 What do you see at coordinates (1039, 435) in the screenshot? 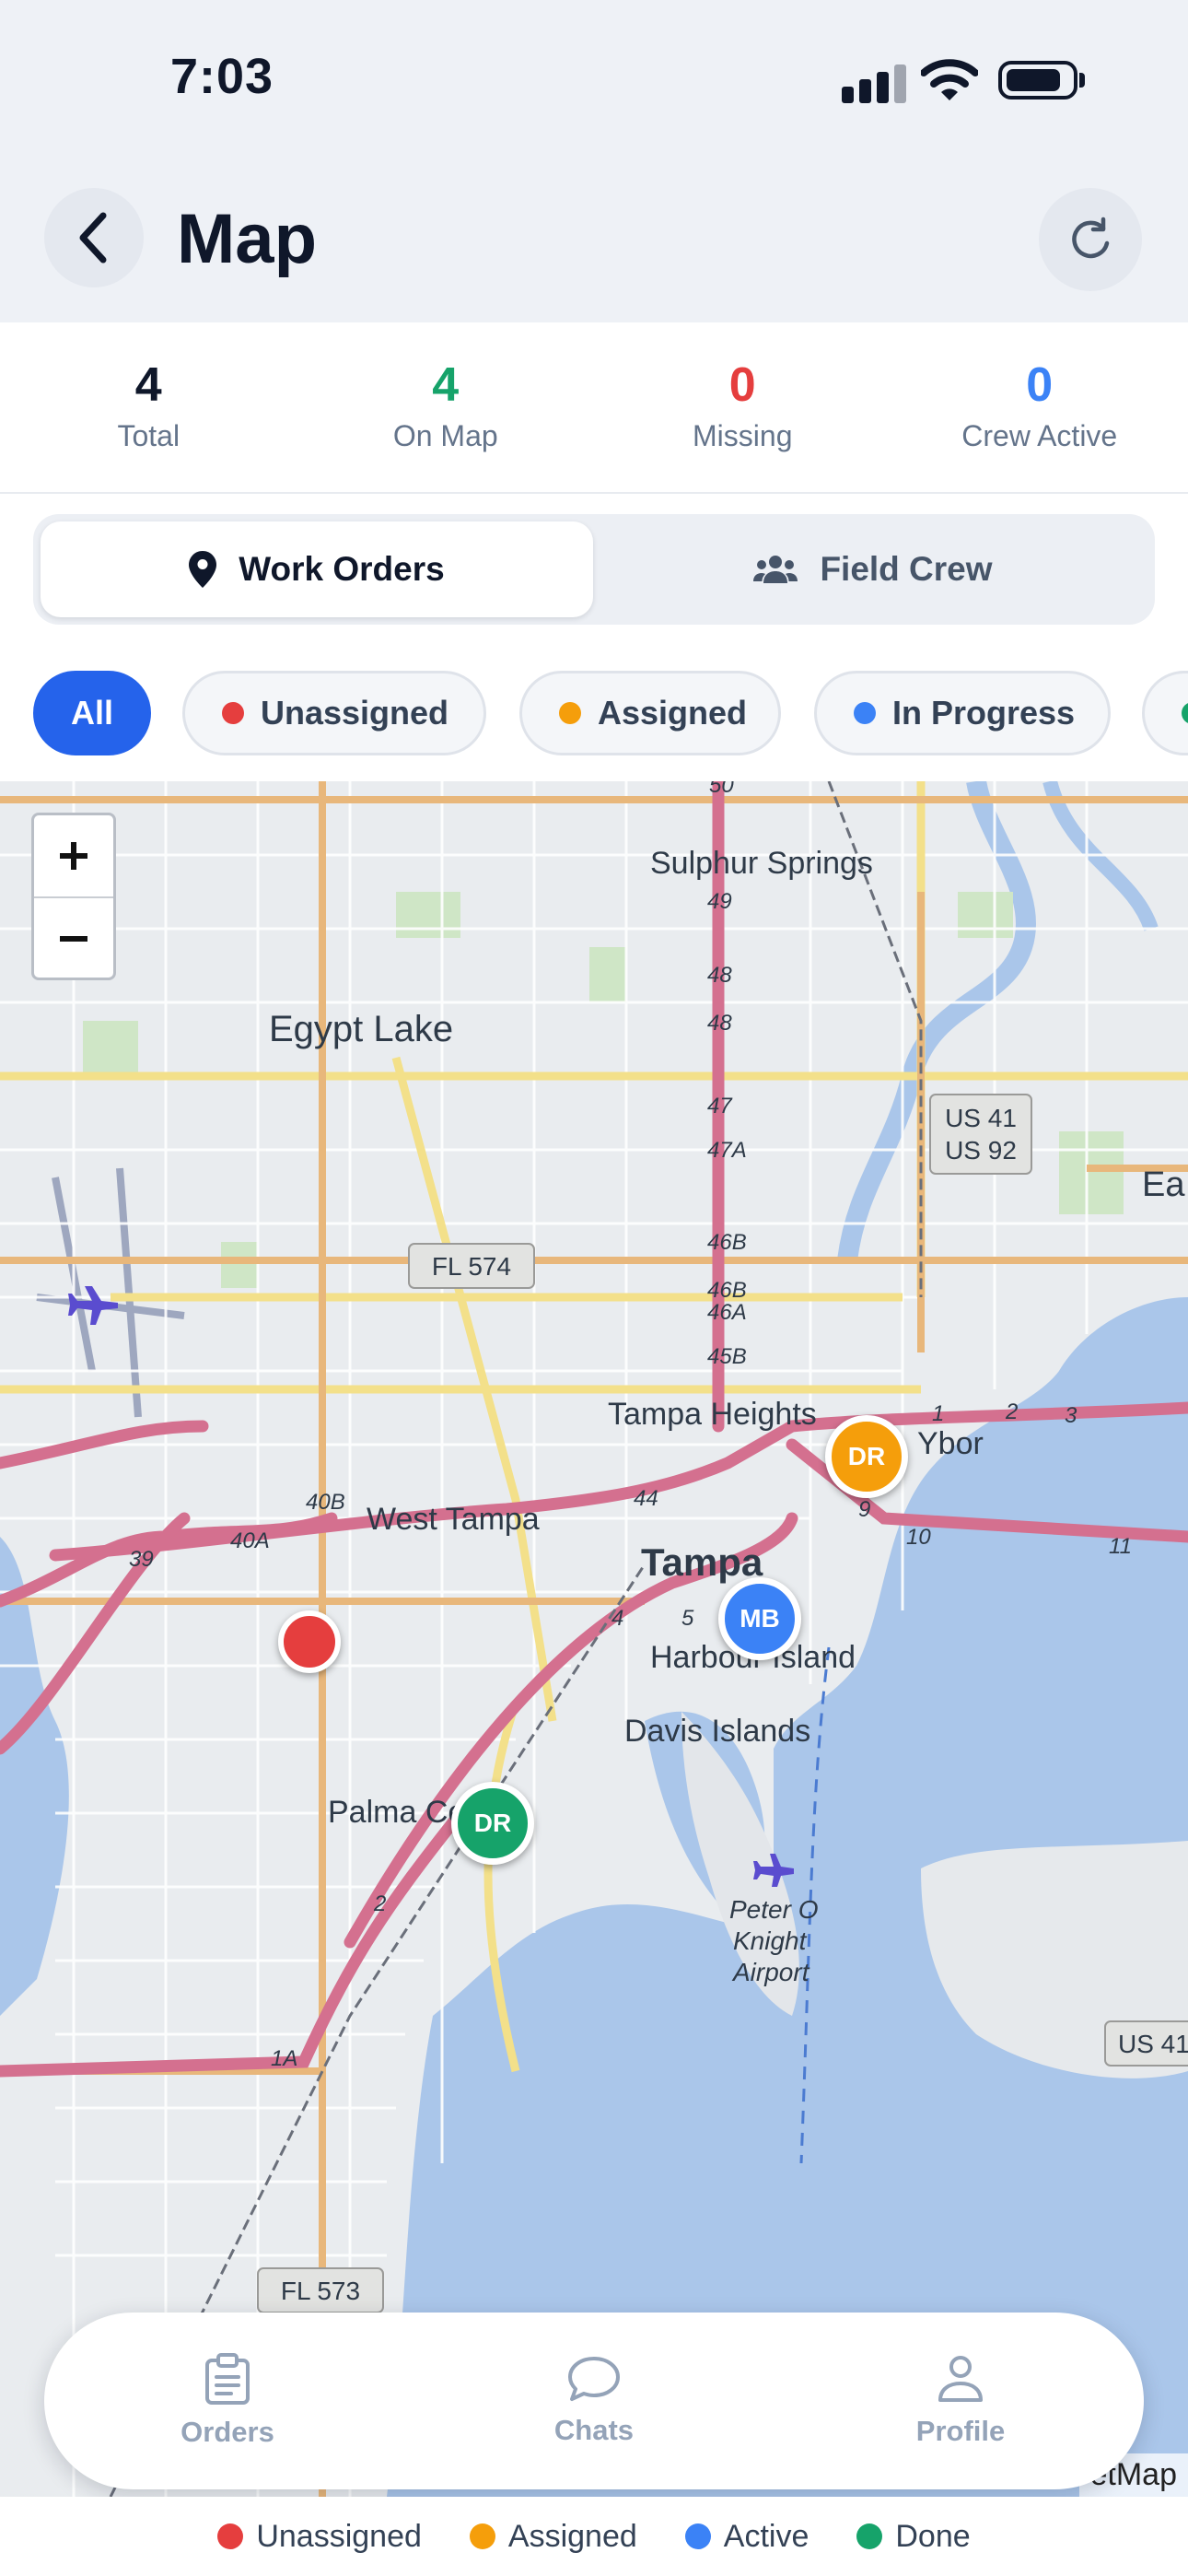
I see `stat-crew-active-label: Crew Active` at bounding box center [1039, 435].